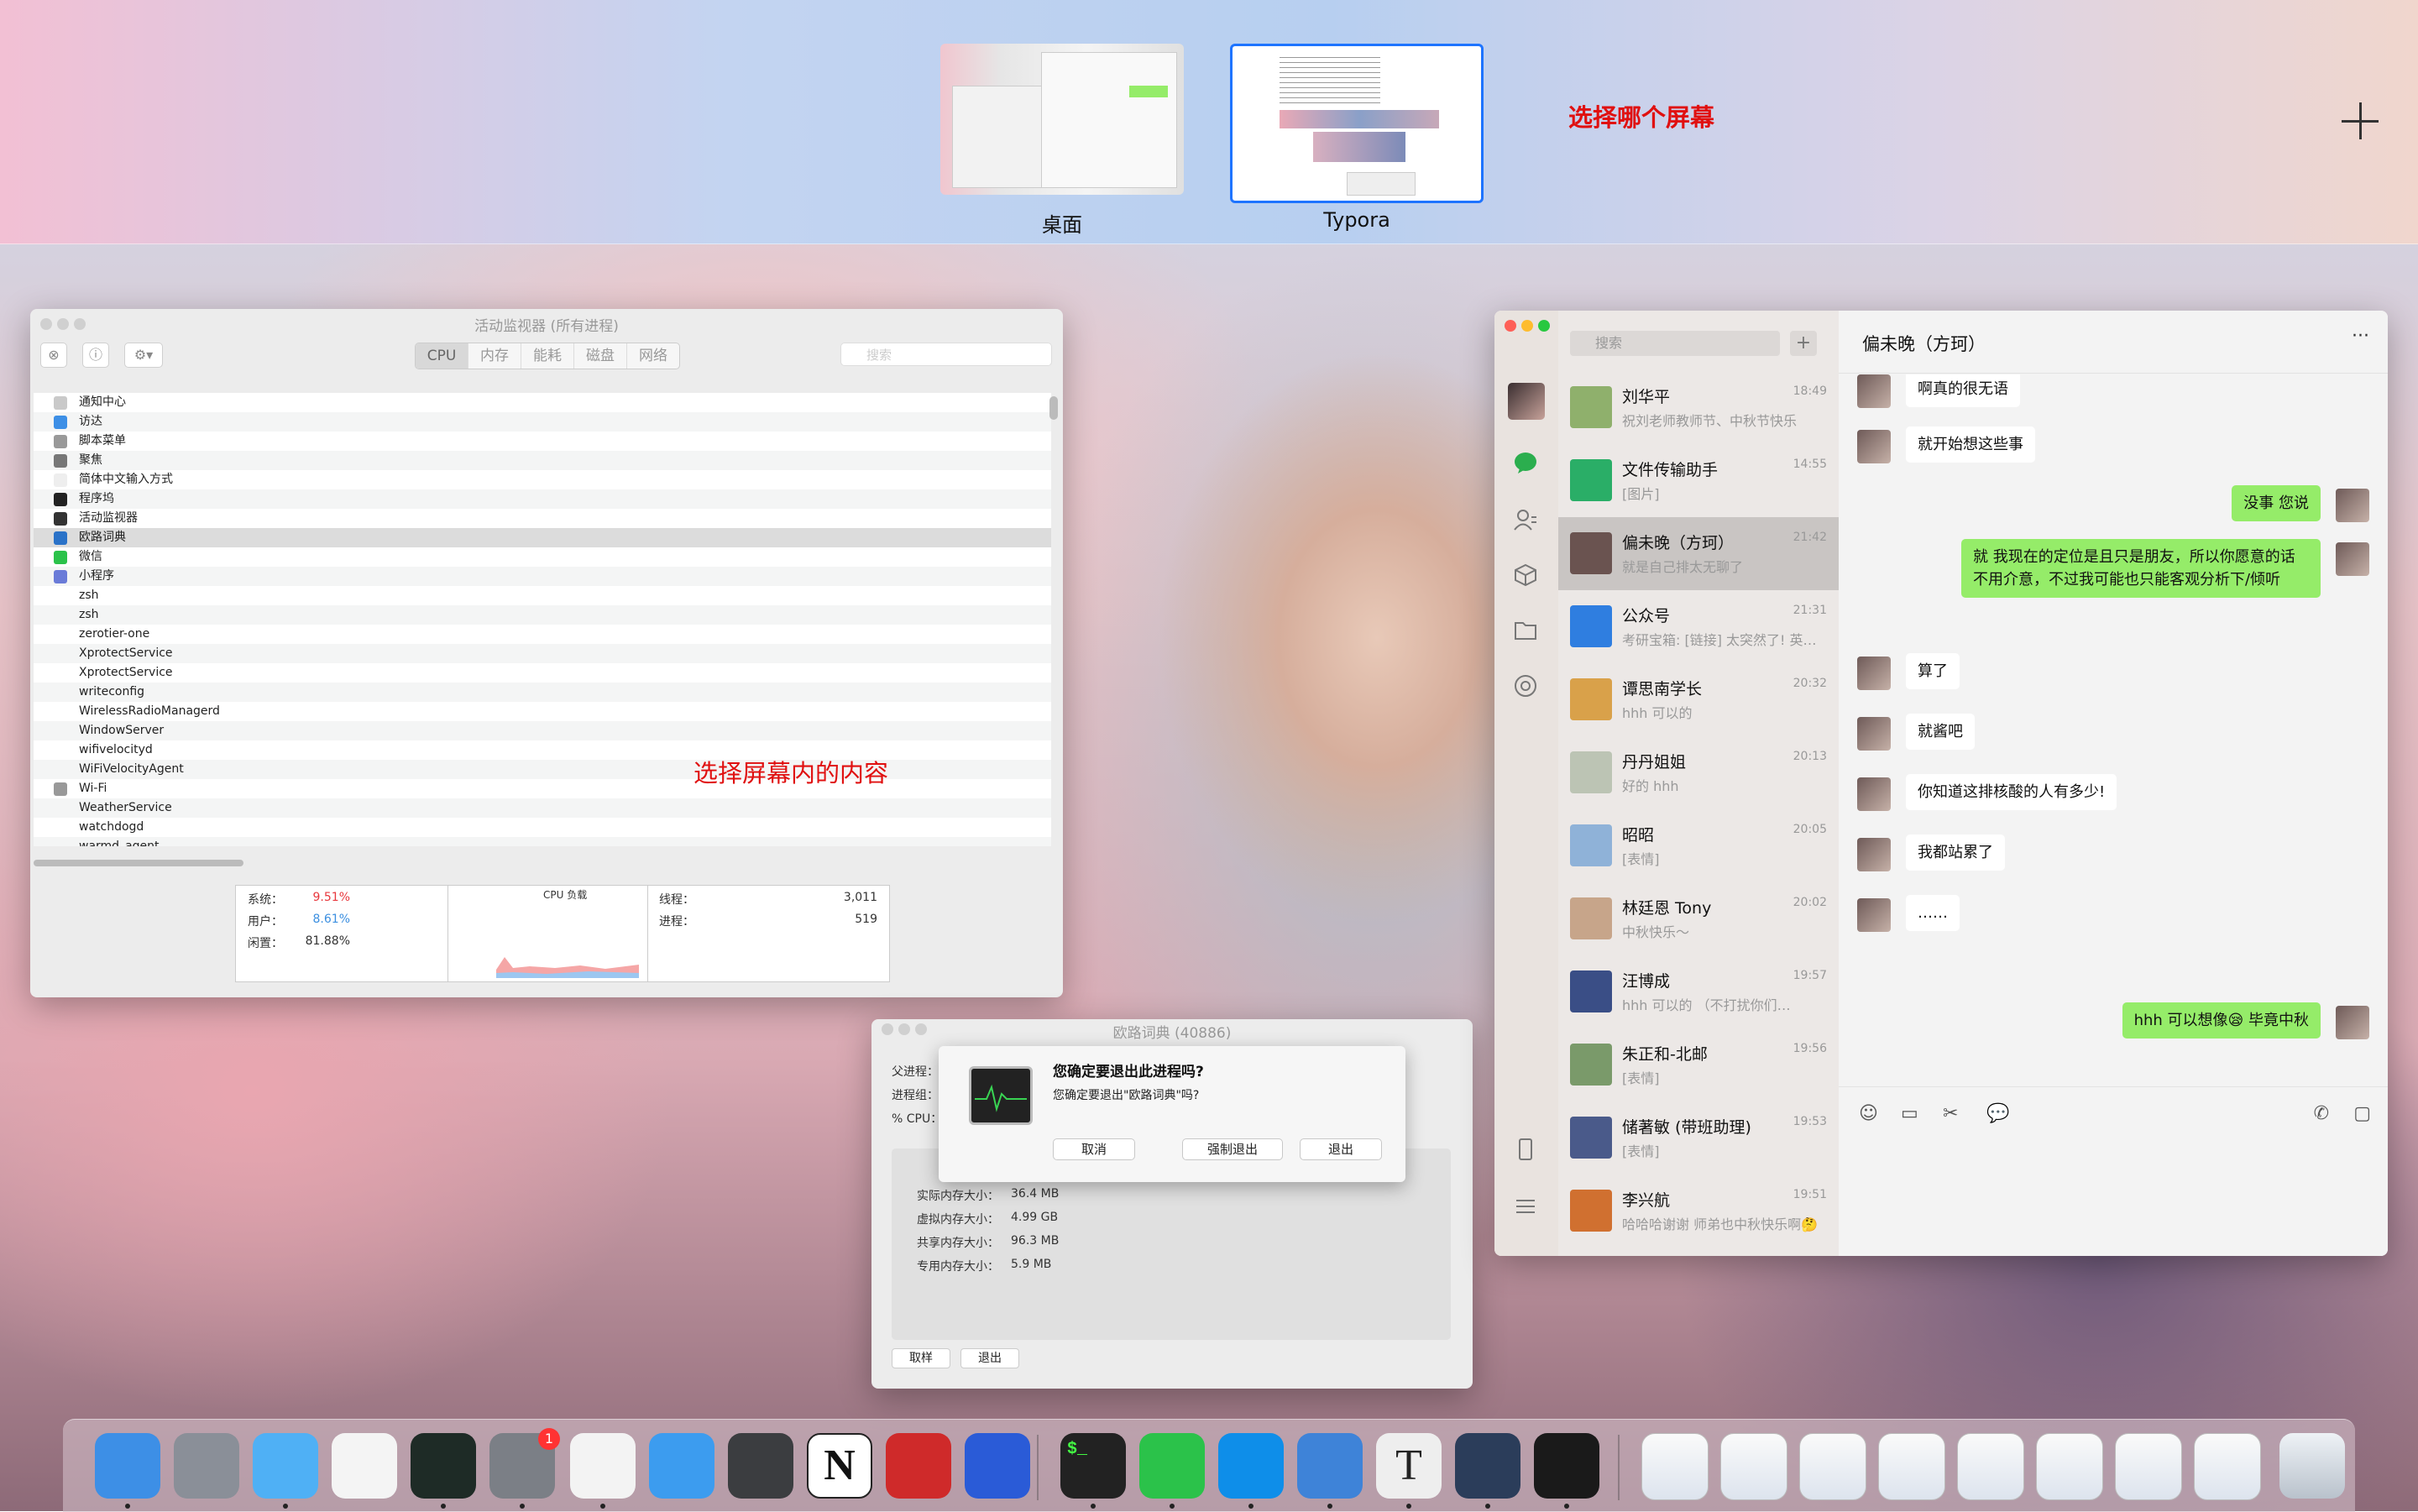 The width and height of the screenshot is (2418, 1512). What do you see at coordinates (285, 1466) in the screenshot?
I see `messages-icon` at bounding box center [285, 1466].